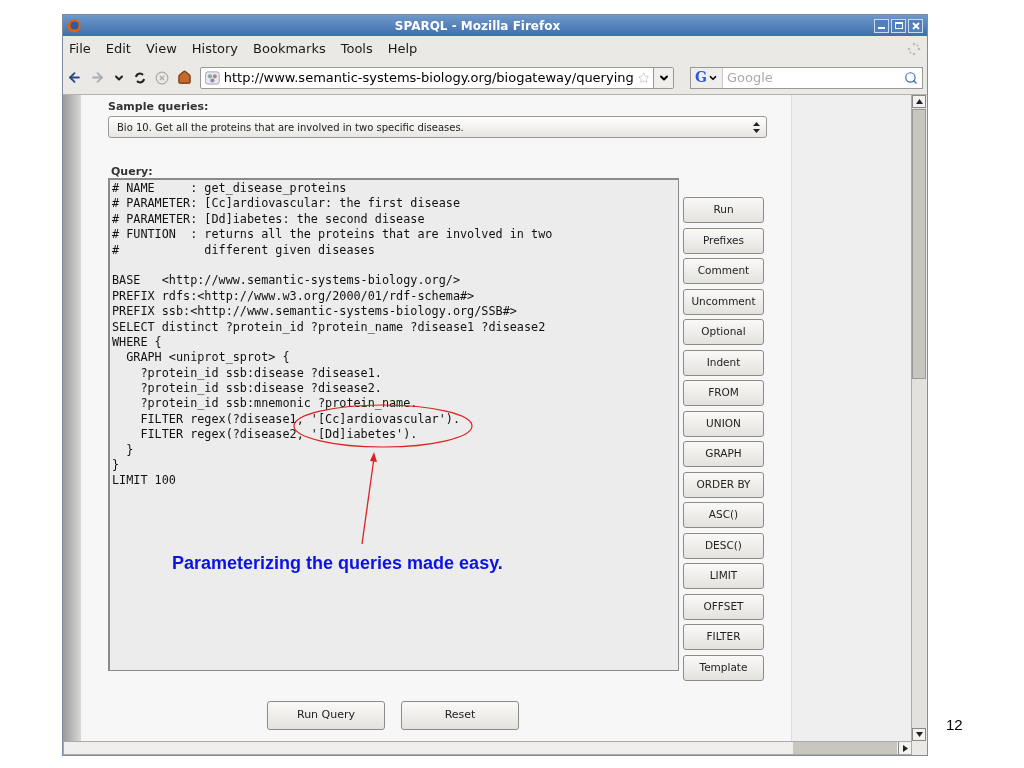 The image size is (1024, 768). What do you see at coordinates (428, 77) in the screenshot?
I see `url-text: http://www.semantic-systems-biology.org/biogateway/querying` at bounding box center [428, 77].